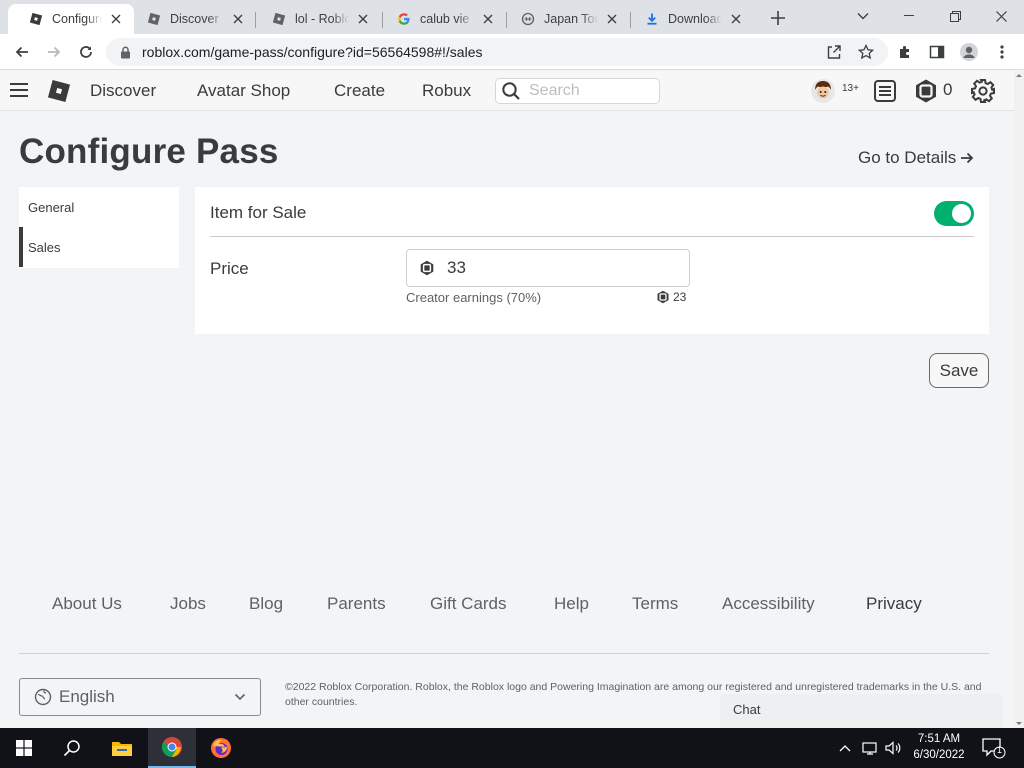 The width and height of the screenshot is (1024, 768). I want to click on roblox-search-input: Search, so click(577, 91).